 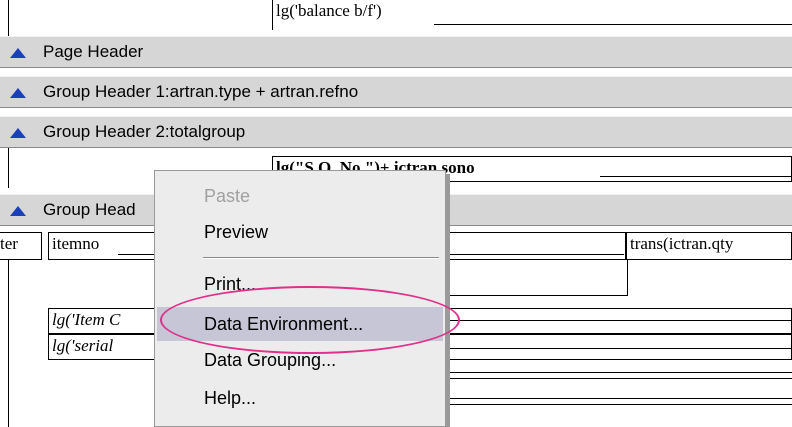 What do you see at coordinates (300, 196) in the screenshot?
I see `menu-item-paste: Paste` at bounding box center [300, 196].